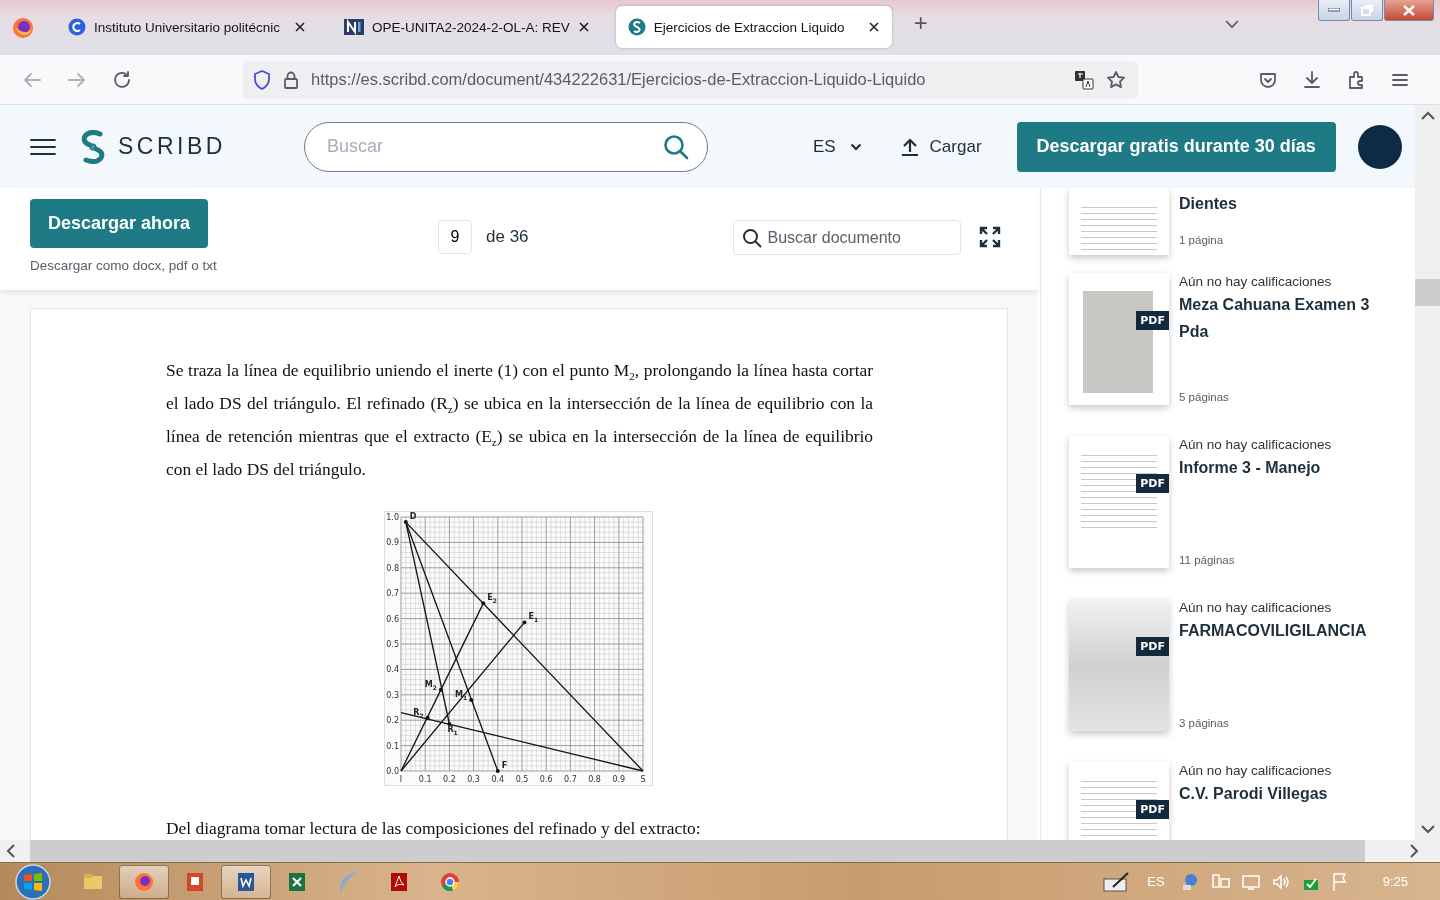 This screenshot has width=1440, height=900. What do you see at coordinates (519, 420) in the screenshot?
I see `paragraph: Se traza la línea de equilibrio uniendo el inerte (1) con el punto M$_{2}$, prolongando la línea hasta cortar el lado DS del triángulo. El refinado (R$_{z}$) se ubica en la intersección de la línea de equilibrio con la línea de retención mientras que el extracto (E$_{z}$) se ubica en la intersección de la línea de equilibrio con el lado DS del triángulo.` at bounding box center [519, 420].